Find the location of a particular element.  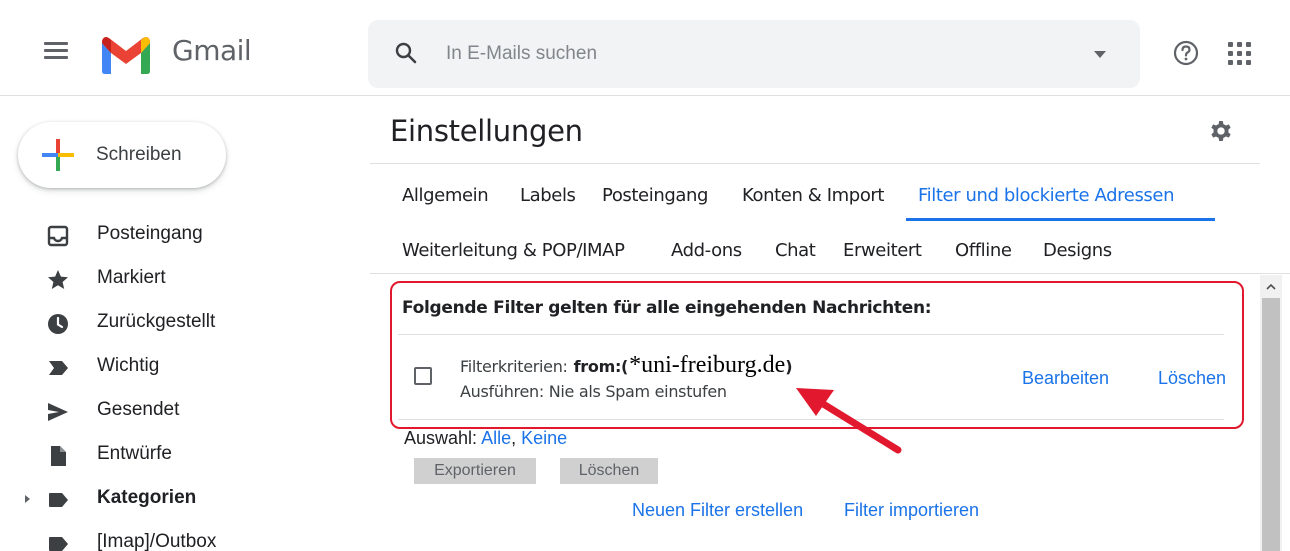

tab-labels: Labels is located at coordinates (548, 195).